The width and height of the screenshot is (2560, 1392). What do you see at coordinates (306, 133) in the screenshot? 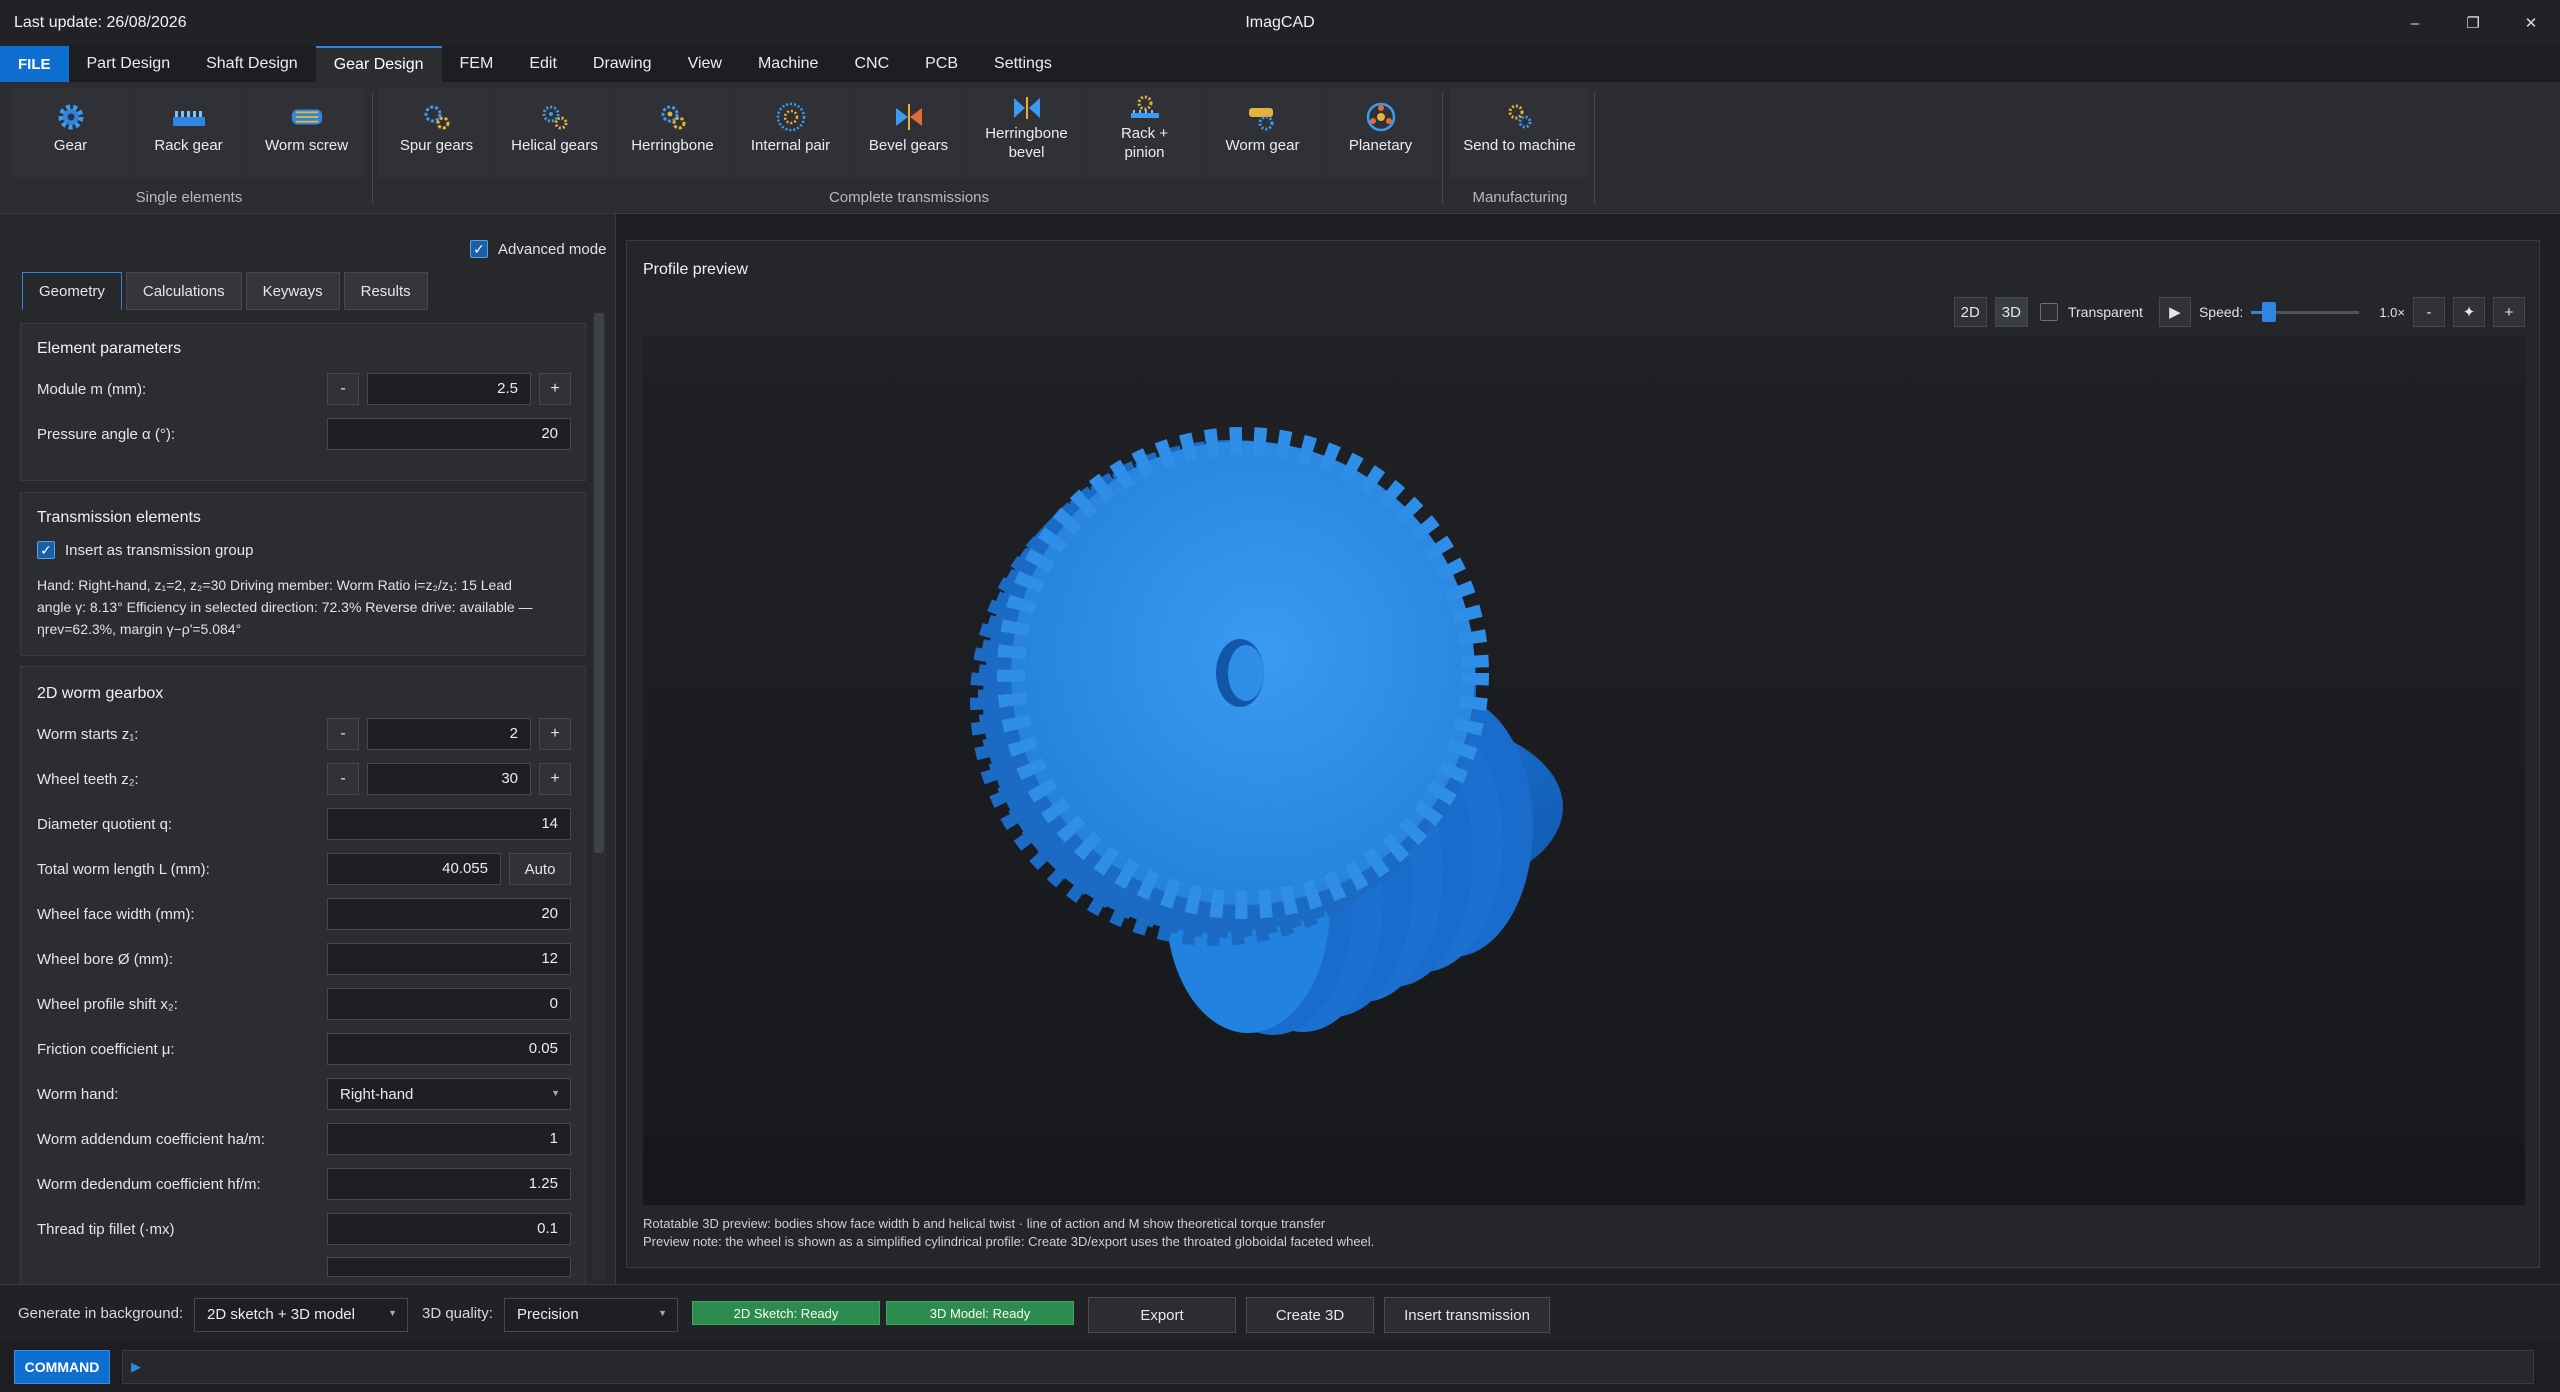
I see `worm-screw-button: Worm screw` at bounding box center [306, 133].